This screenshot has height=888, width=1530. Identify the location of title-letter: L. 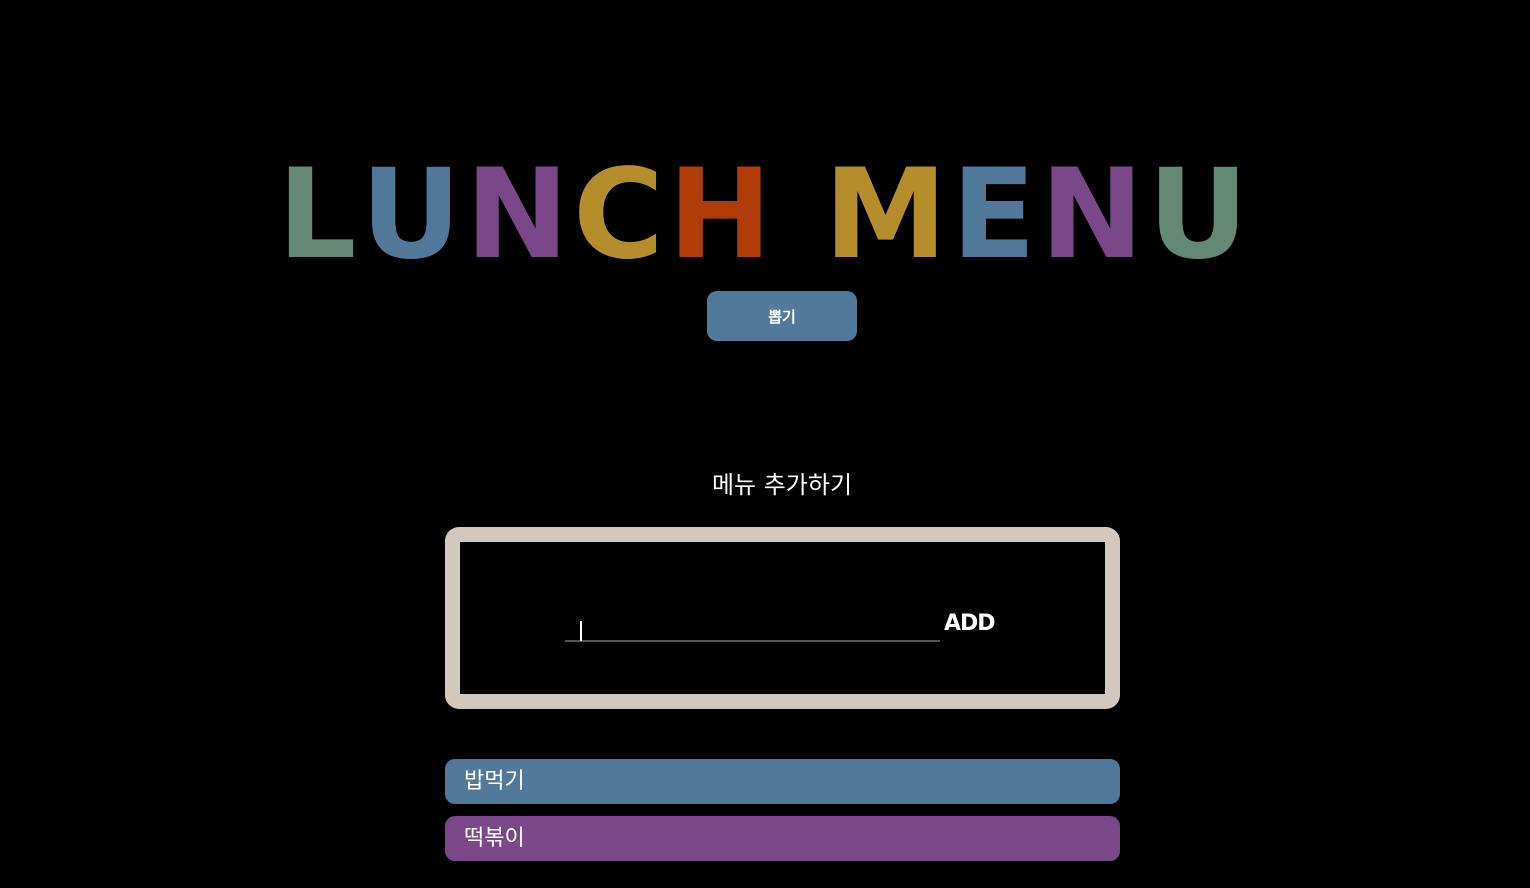
(319, 215).